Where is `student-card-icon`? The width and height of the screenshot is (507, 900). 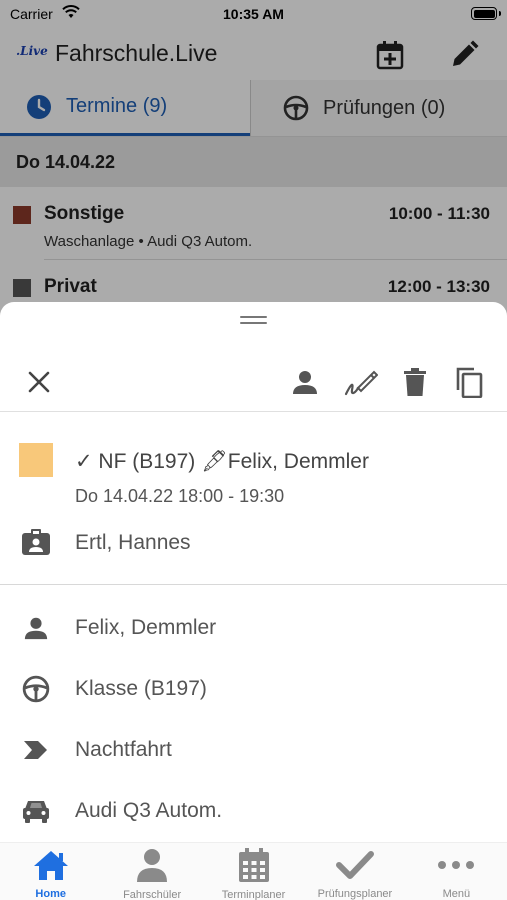
student-card-icon is located at coordinates (36, 542).